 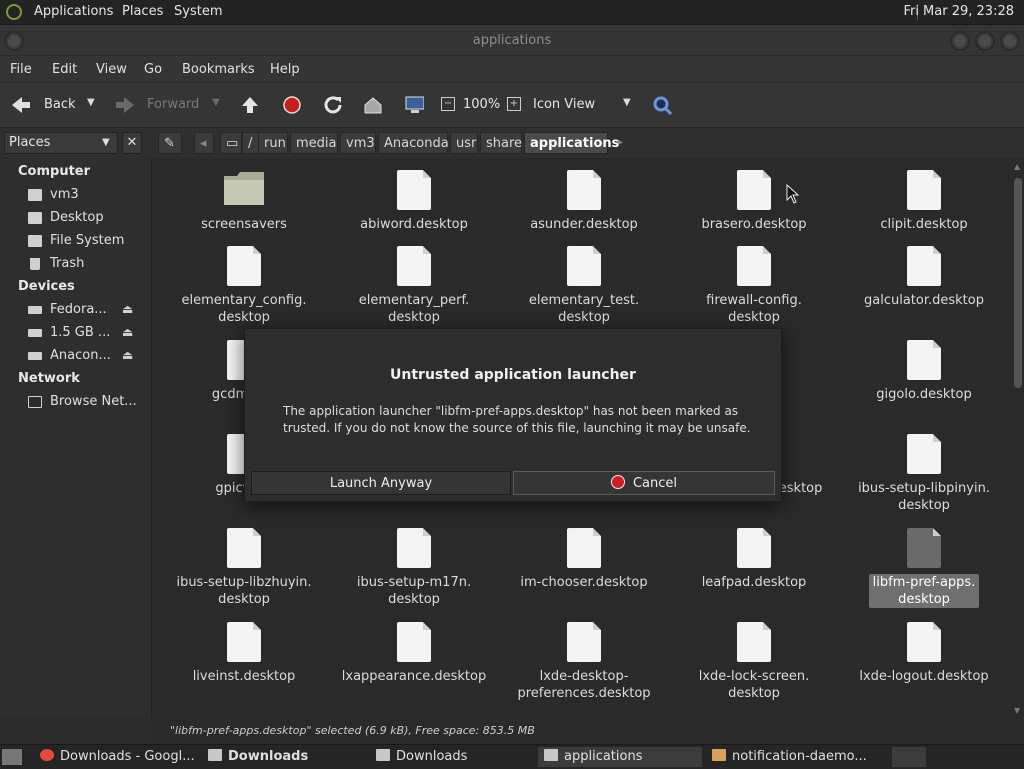 I want to click on file-item: lxde-lock-screen. desktop, so click(x=754, y=662).